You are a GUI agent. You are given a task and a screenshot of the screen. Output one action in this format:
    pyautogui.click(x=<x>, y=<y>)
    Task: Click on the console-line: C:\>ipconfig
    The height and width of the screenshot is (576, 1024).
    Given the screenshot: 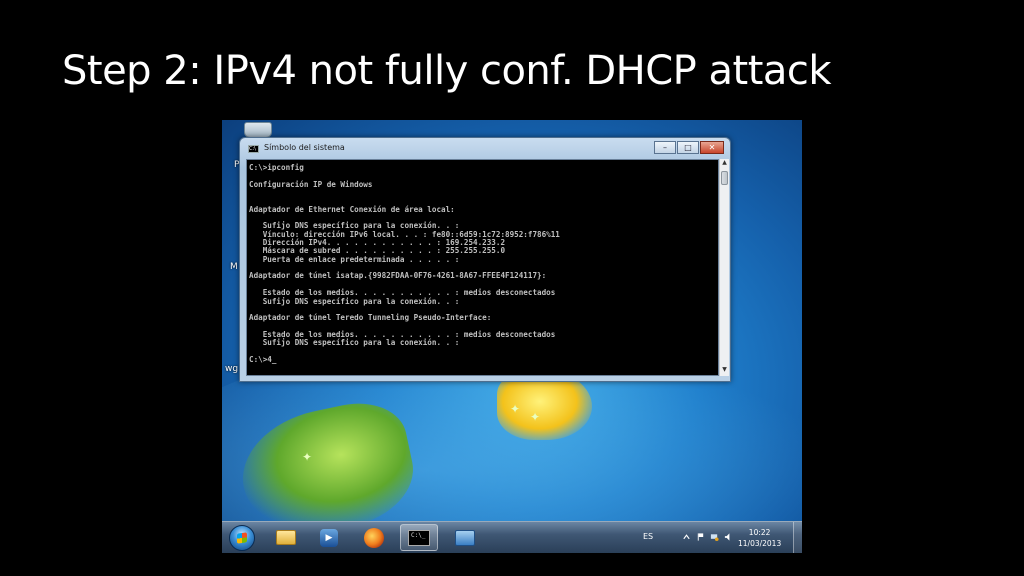 What is the action you would take?
    pyautogui.click(x=276, y=167)
    